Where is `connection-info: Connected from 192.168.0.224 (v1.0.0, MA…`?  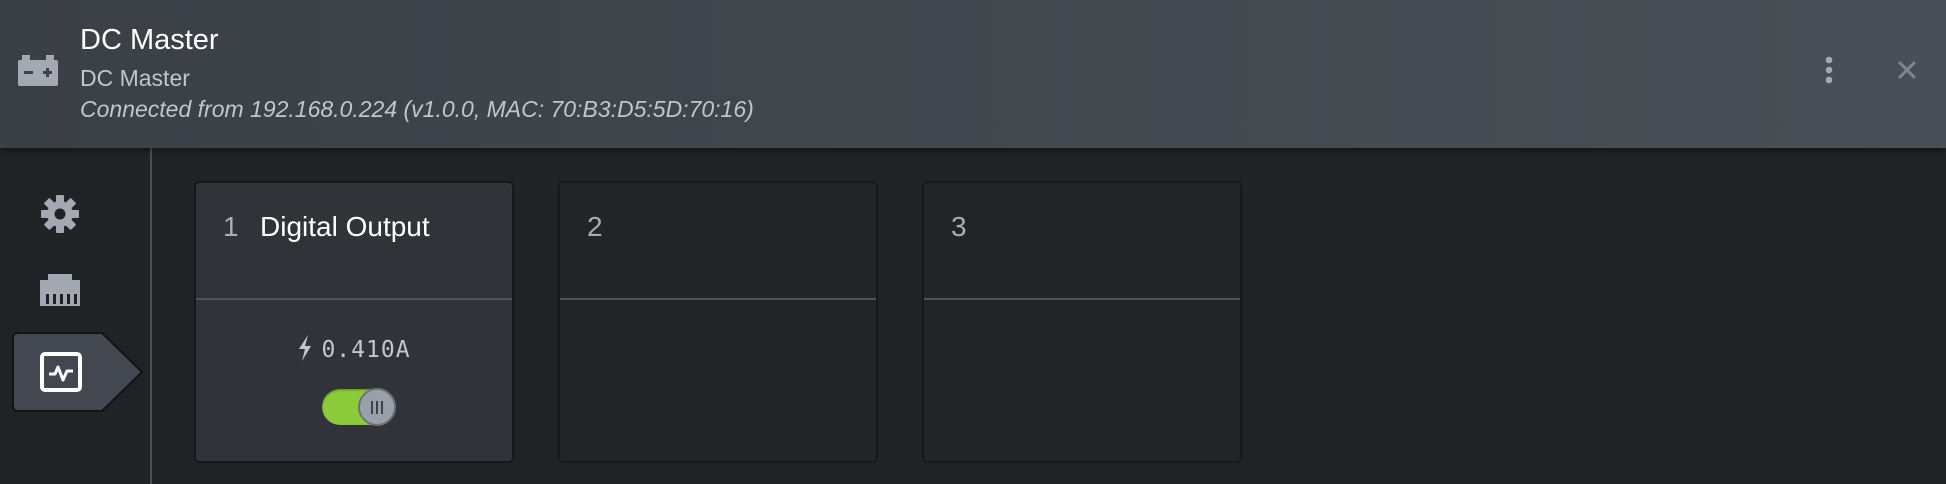 connection-info: Connected from 192.168.0.224 (v1.0.0, MA… is located at coordinates (417, 109).